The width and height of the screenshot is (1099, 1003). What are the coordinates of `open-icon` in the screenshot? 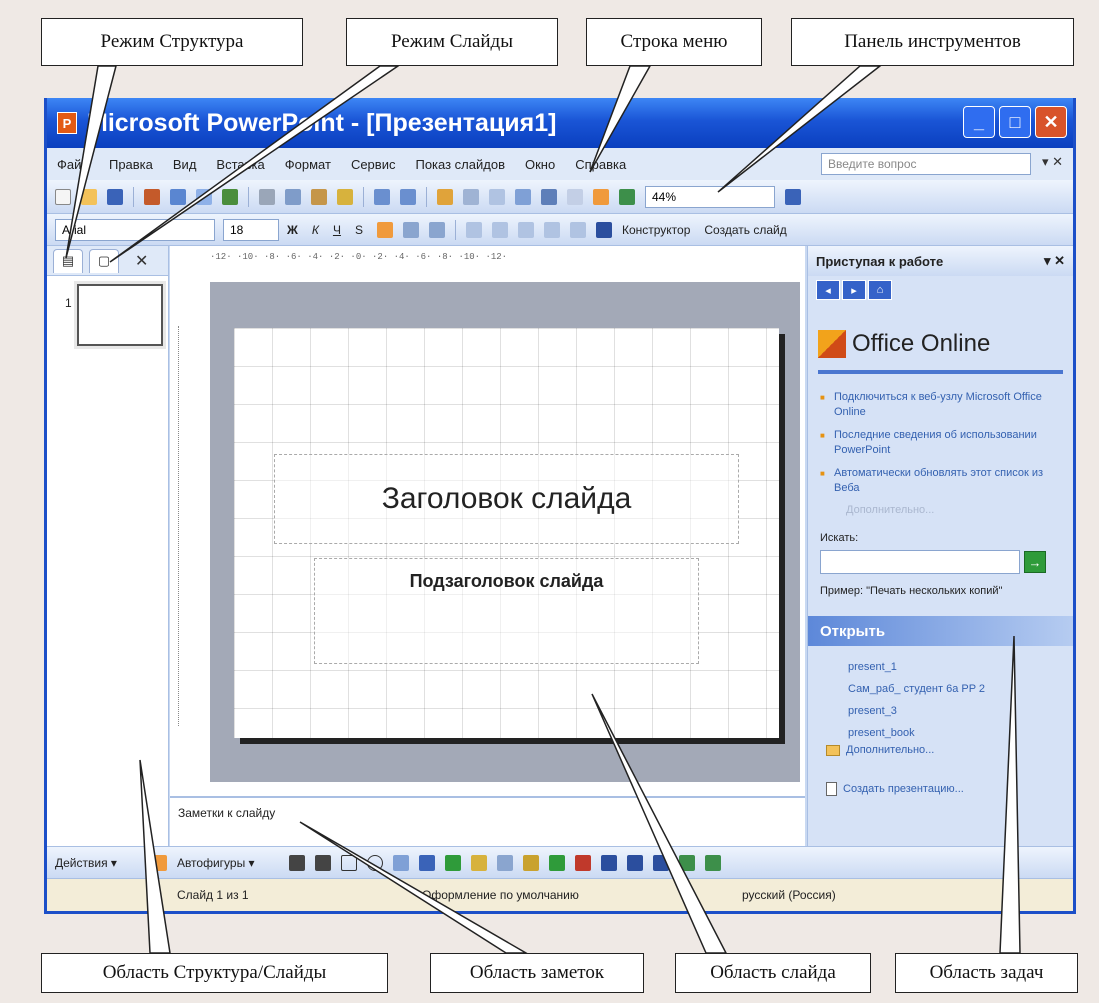 It's located at (89, 196).